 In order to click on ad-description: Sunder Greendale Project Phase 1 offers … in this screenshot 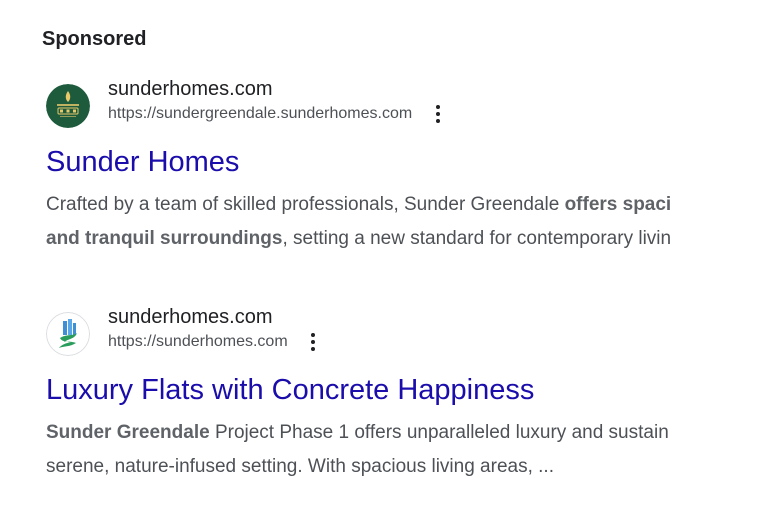, I will do `click(403, 450)`.